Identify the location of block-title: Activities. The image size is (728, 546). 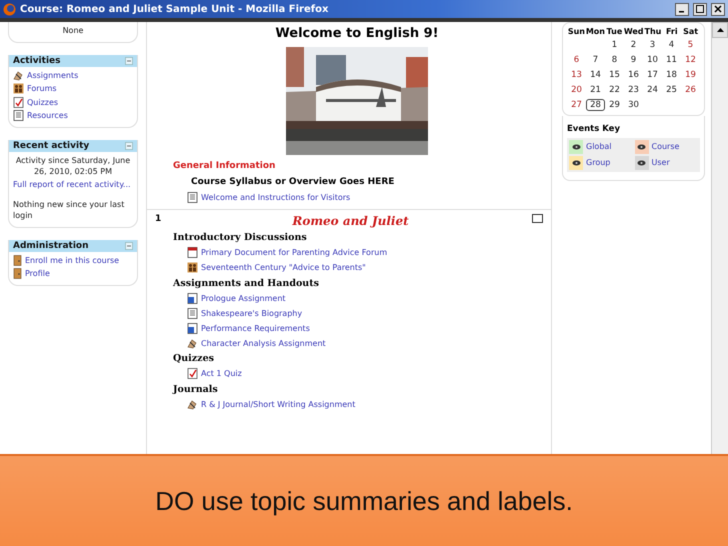
(36, 61).